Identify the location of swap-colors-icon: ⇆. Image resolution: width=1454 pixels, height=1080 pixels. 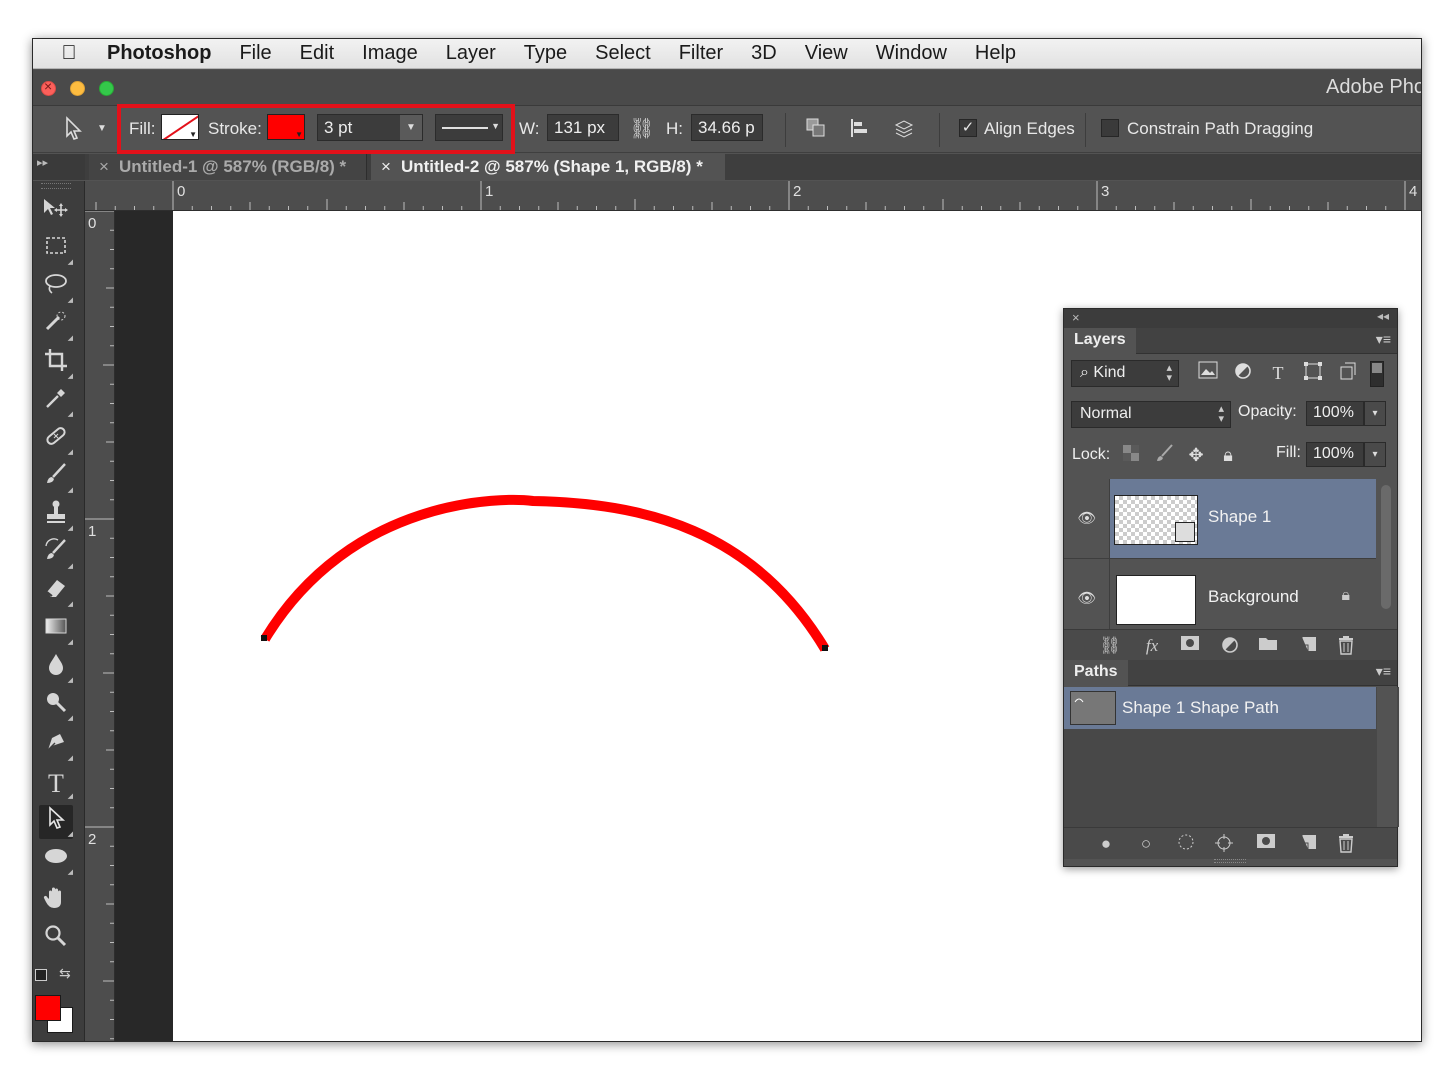
(65, 973).